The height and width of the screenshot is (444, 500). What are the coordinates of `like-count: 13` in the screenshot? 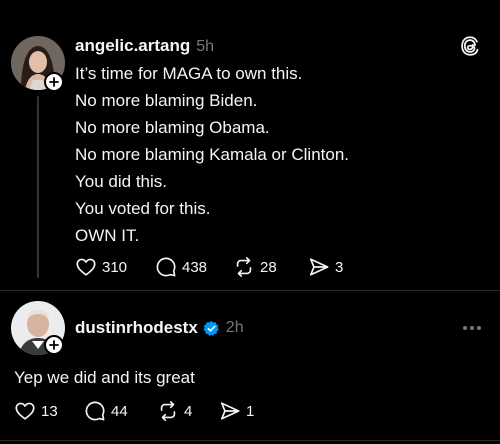 It's located at (49, 411).